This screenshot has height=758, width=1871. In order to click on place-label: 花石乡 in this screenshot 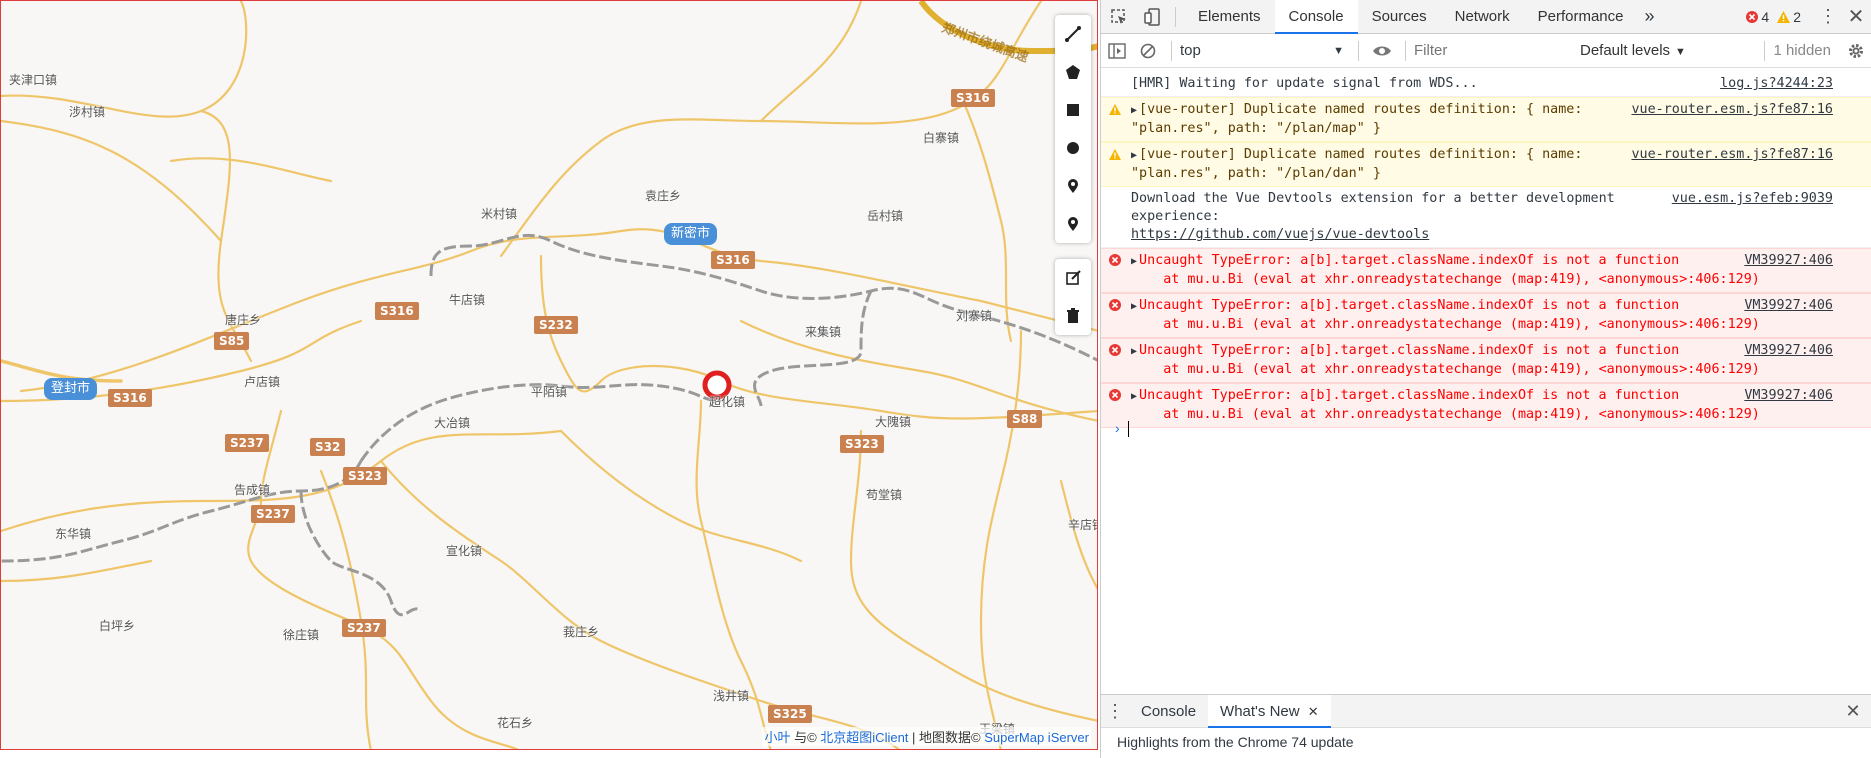, I will do `click(515, 723)`.